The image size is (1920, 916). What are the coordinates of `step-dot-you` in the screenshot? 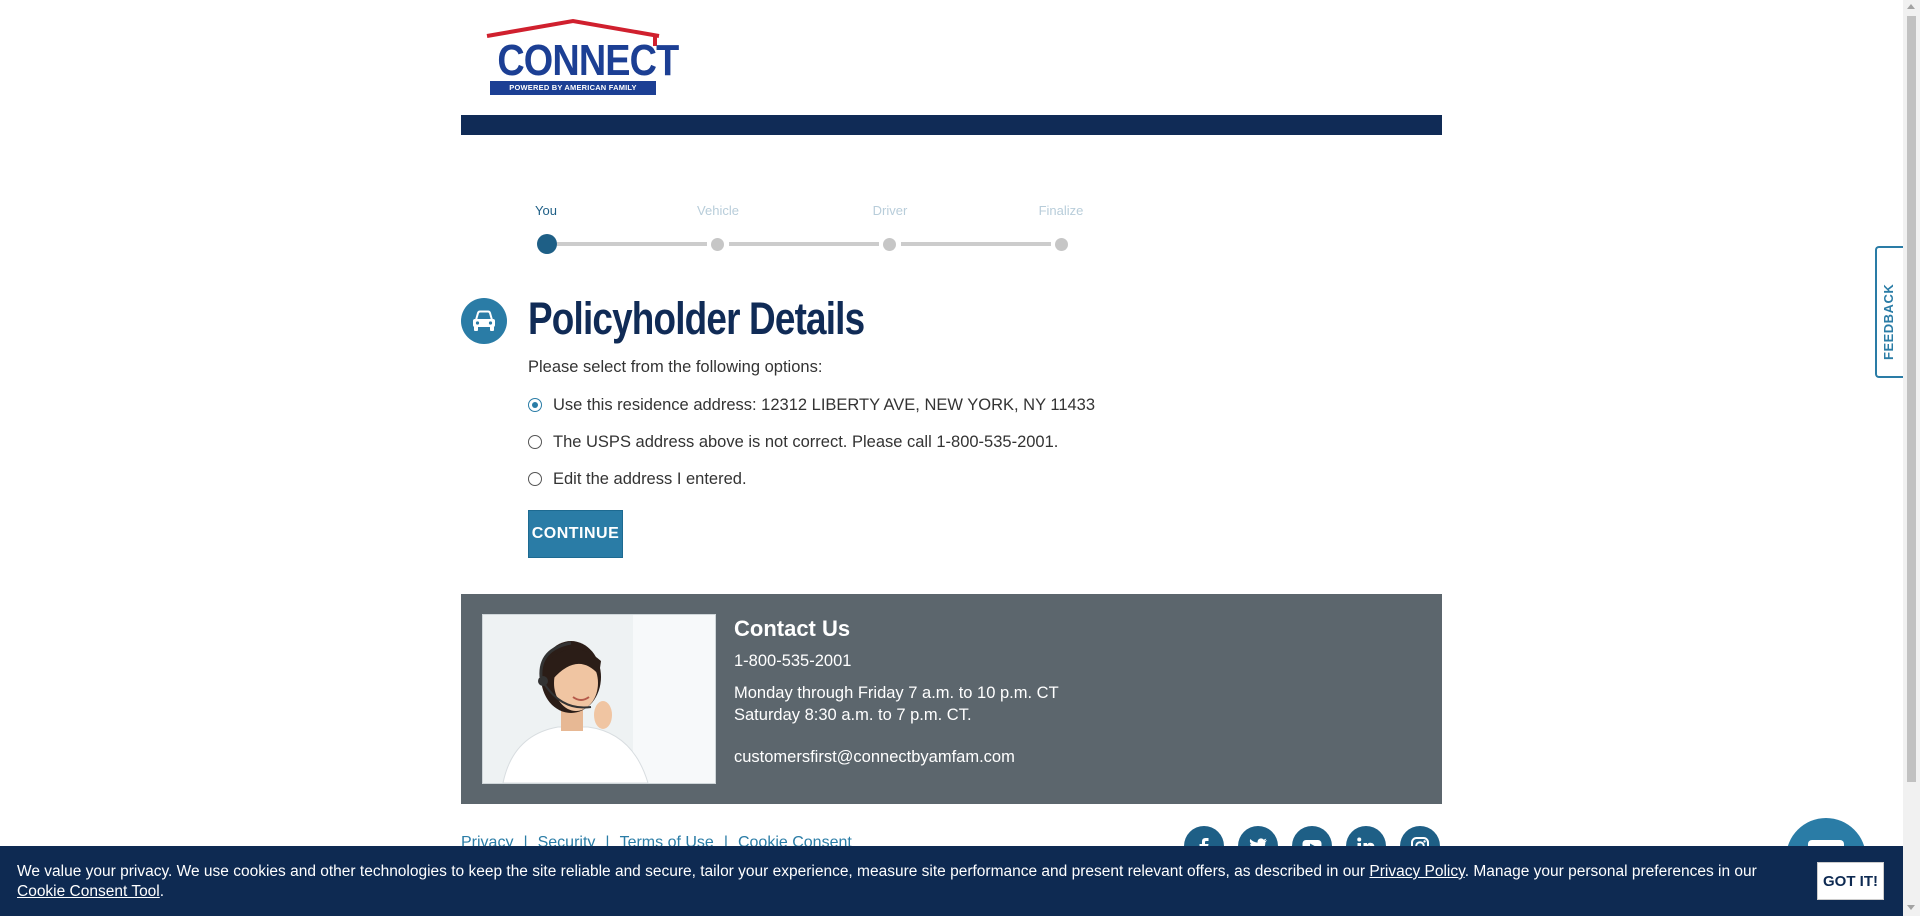 It's located at (547, 244).